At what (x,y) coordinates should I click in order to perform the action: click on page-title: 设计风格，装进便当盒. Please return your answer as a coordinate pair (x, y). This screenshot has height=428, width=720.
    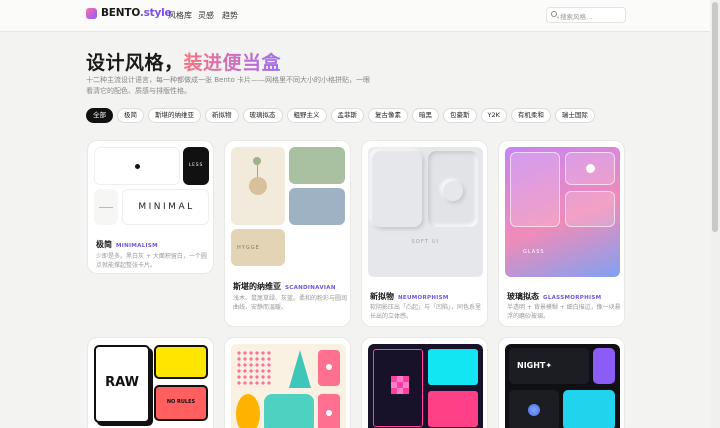
    Looking at the image, I should click on (184, 63).